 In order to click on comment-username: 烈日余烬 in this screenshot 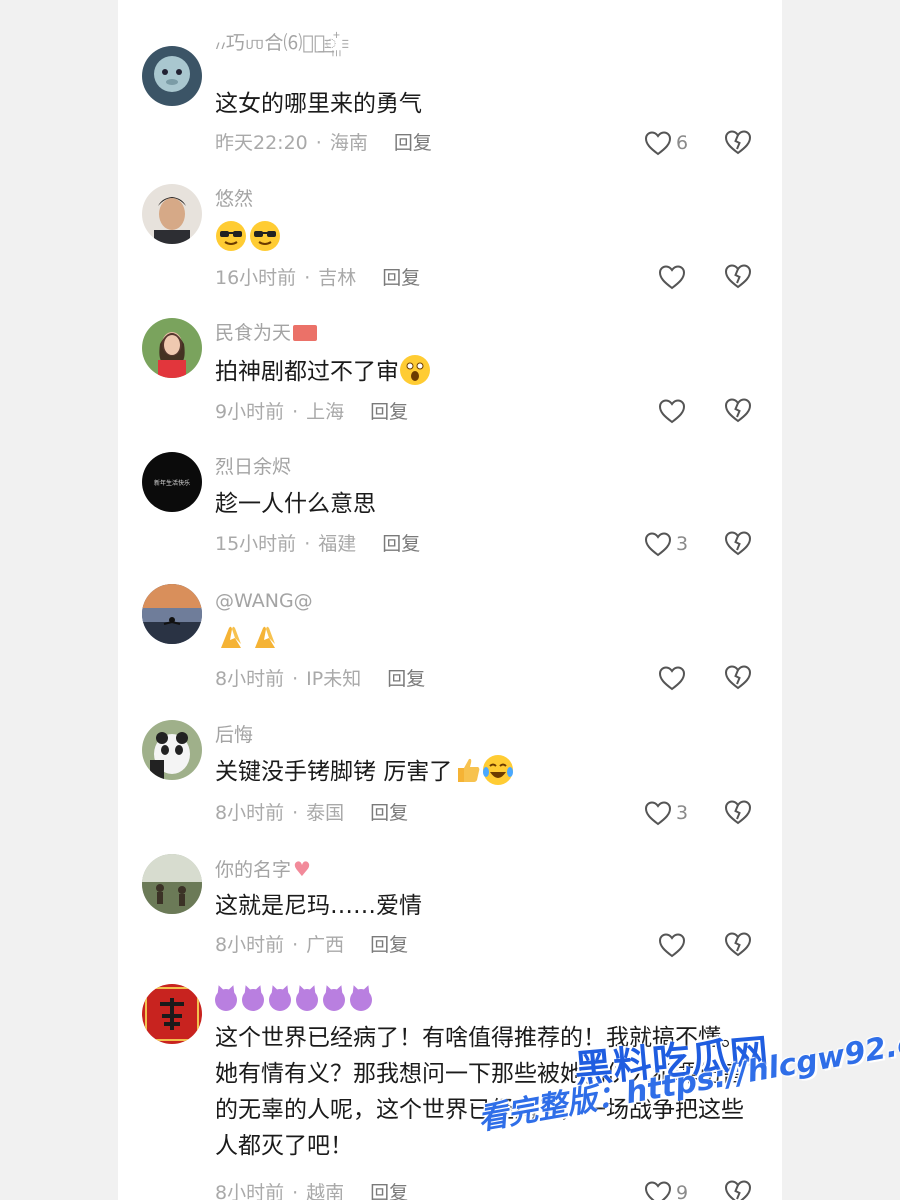, I will do `click(253, 467)`.